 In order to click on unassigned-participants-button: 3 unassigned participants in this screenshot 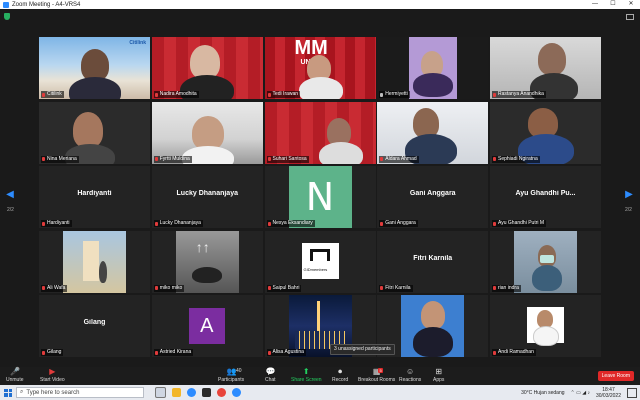, I will do `click(362, 349)`.